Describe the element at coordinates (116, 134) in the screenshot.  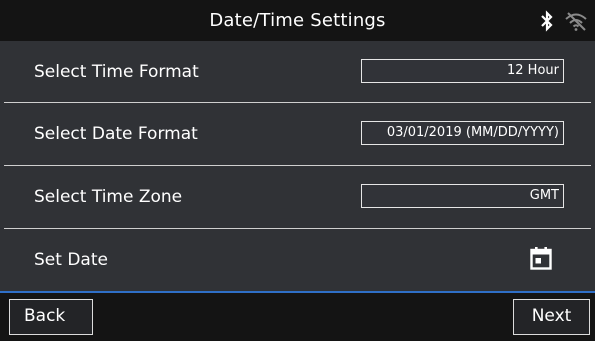
I see `date-format-label: Select Date Format` at that location.